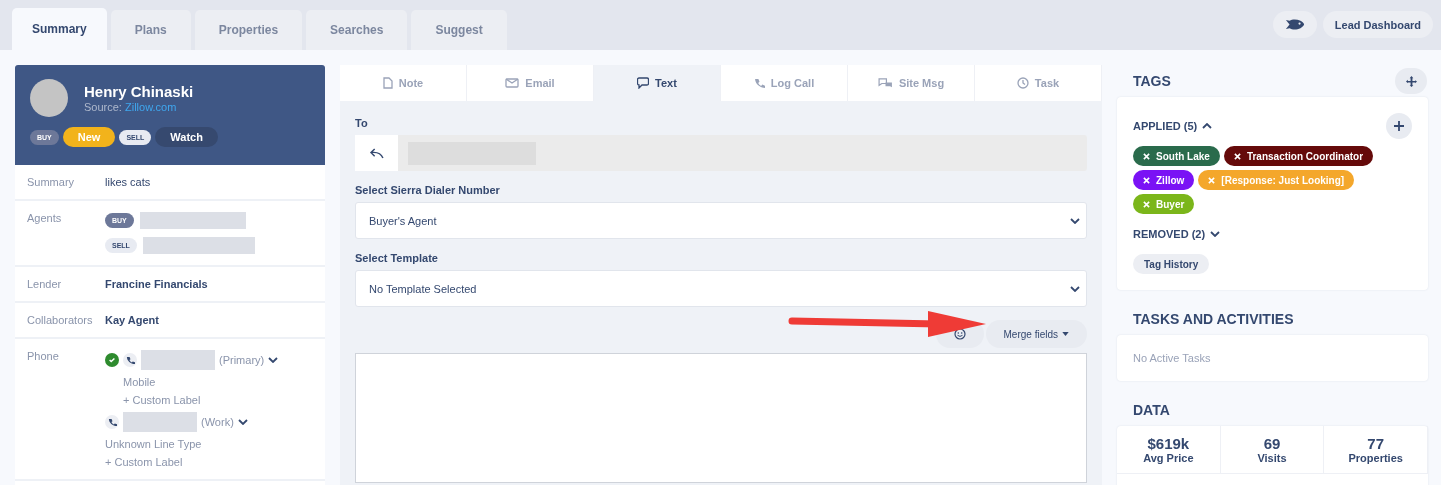  What do you see at coordinates (248, 30) in the screenshot?
I see `page-tab: Properties` at bounding box center [248, 30].